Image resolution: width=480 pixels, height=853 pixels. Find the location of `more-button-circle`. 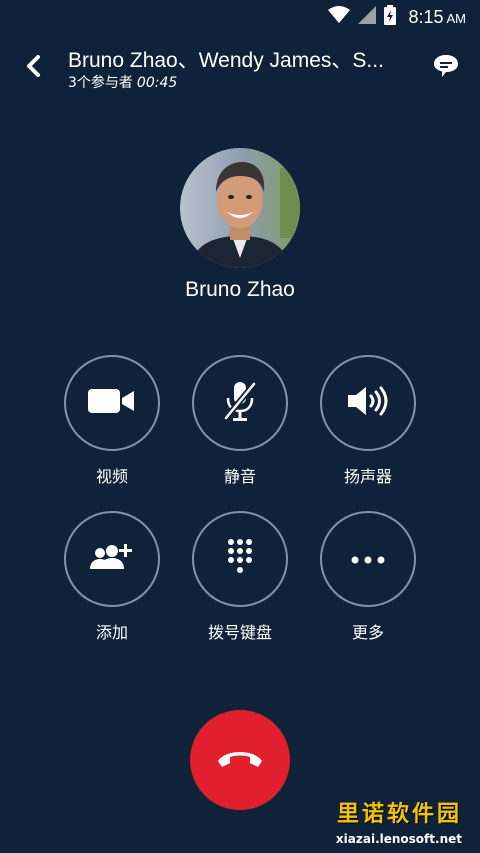

more-button-circle is located at coordinates (368, 559).